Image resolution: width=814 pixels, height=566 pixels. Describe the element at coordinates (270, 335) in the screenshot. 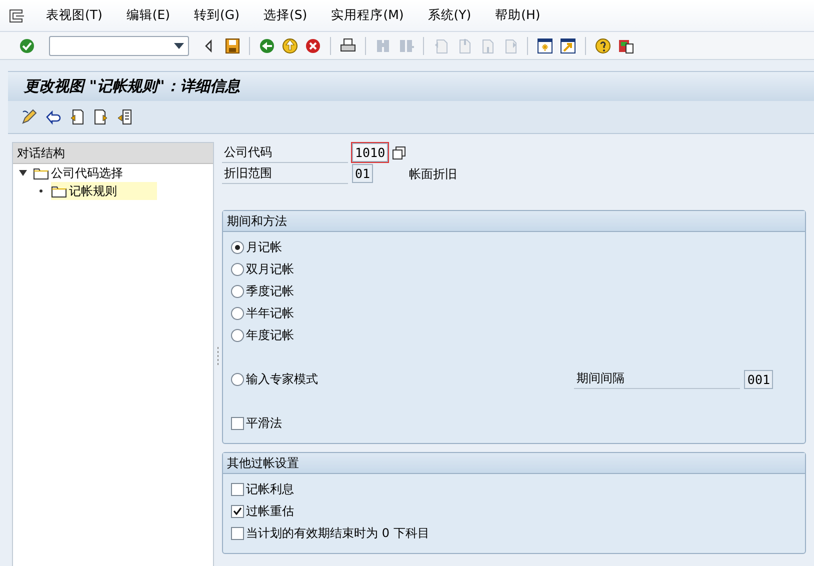

I see `option-label: 年度记帐` at that location.